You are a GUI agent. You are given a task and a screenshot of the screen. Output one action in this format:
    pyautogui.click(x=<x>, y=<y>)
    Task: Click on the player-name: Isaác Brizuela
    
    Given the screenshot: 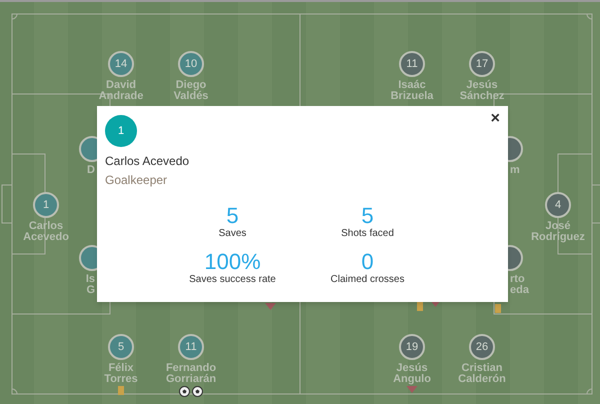 What is the action you would take?
    pyautogui.click(x=412, y=91)
    